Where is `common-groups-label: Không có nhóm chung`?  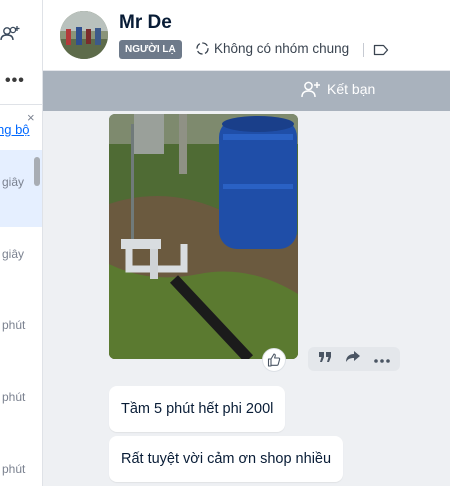
common-groups-label: Không có nhóm chung is located at coordinates (282, 48).